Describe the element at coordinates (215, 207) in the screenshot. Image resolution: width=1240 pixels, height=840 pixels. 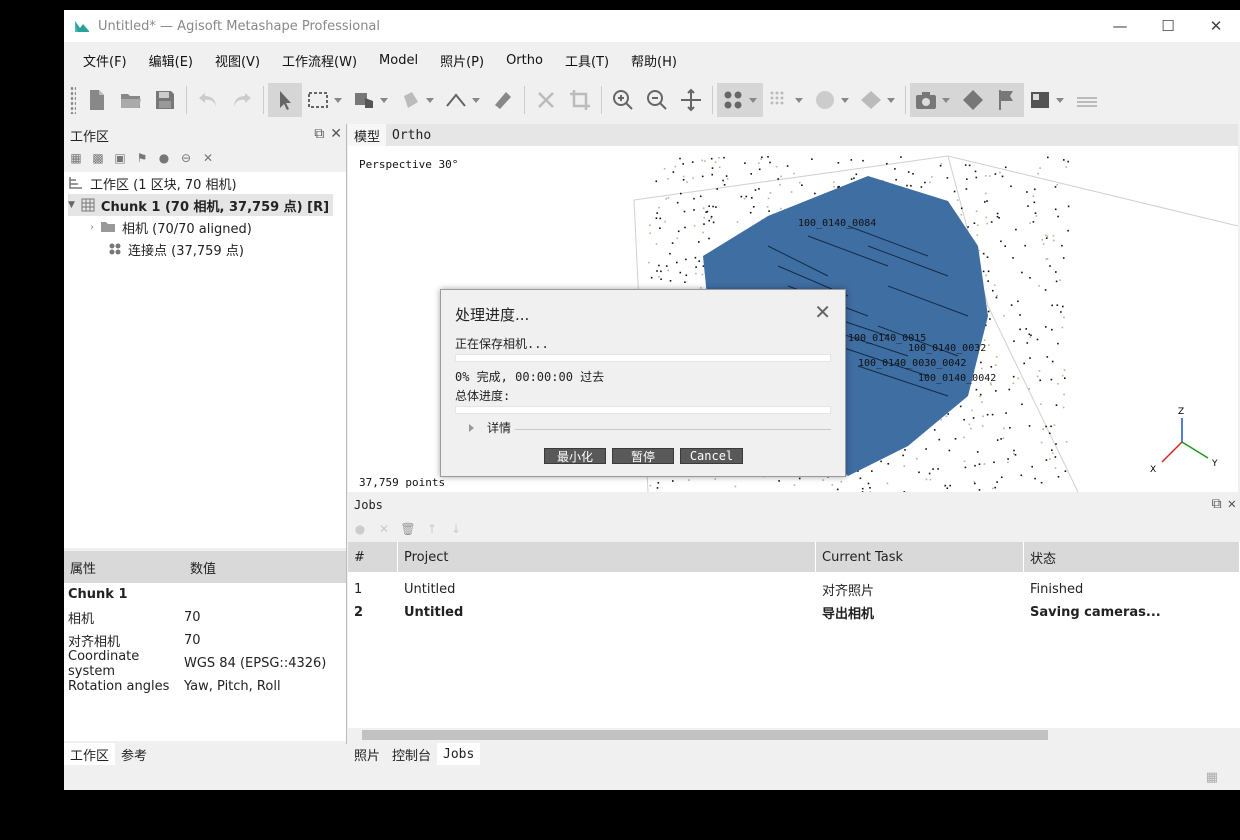
I see `tree-item-label: Chunk 1 (70 相机, 37,759 点) [R]` at that location.